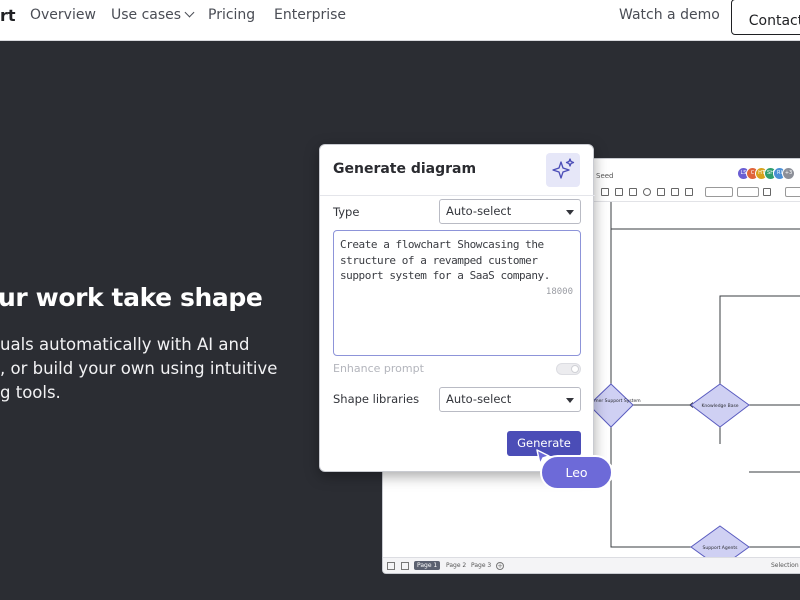  What do you see at coordinates (405, 566) in the screenshot?
I see `grid-view-icon` at bounding box center [405, 566].